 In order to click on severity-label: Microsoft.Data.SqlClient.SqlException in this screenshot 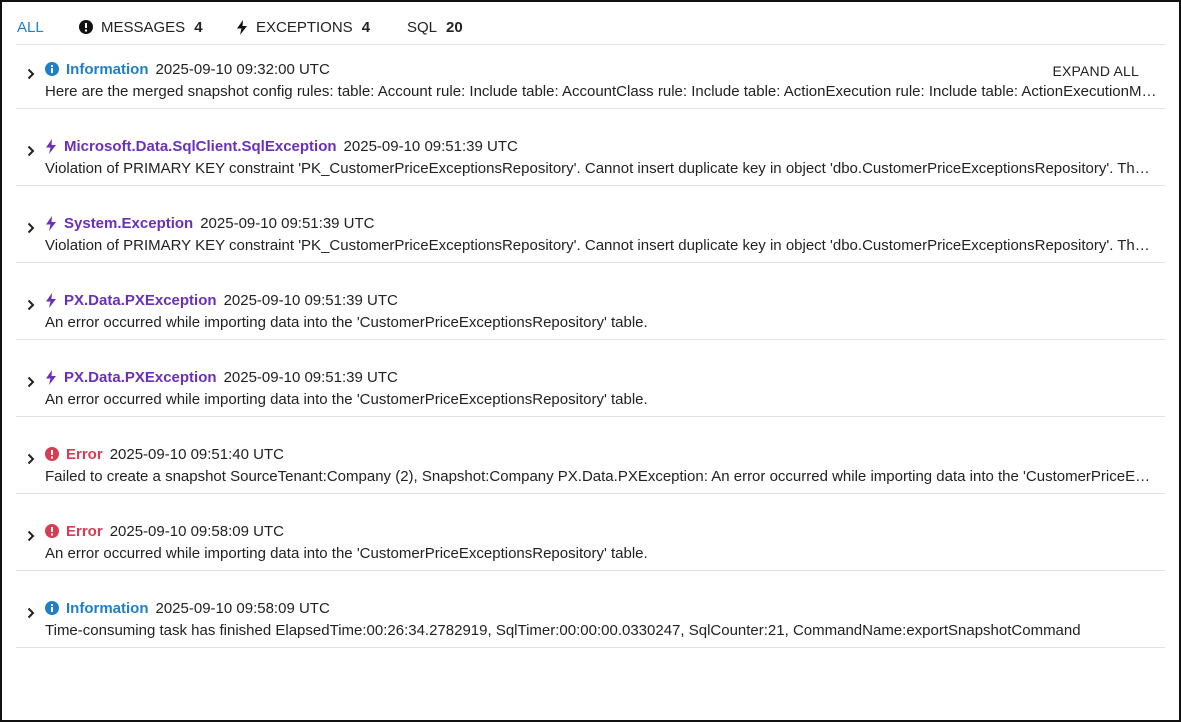, I will do `click(191, 146)`.